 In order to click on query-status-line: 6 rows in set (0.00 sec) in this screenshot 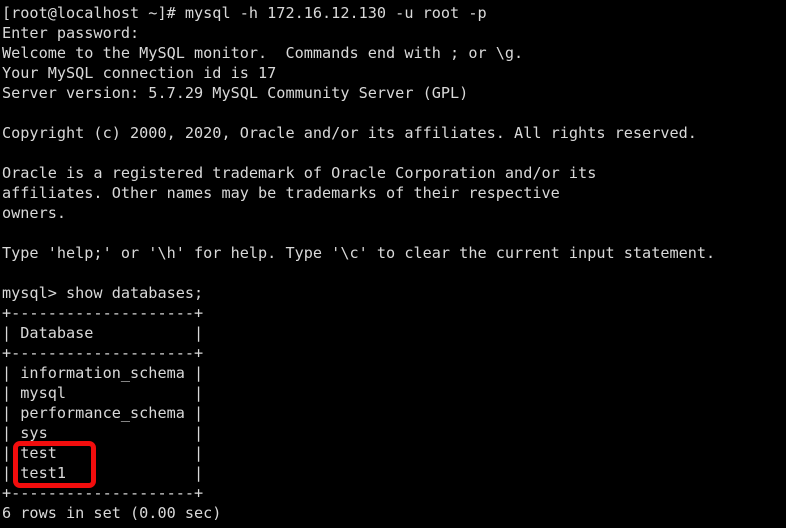, I will do `click(112, 513)`.